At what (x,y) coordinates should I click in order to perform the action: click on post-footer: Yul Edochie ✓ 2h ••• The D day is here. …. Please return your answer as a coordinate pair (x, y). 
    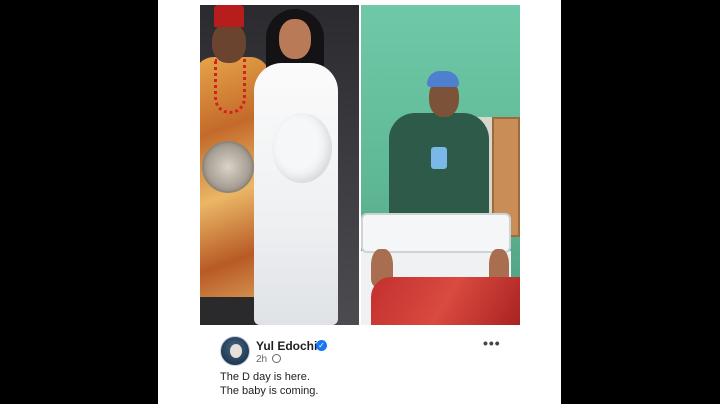
    Looking at the image, I should click on (365, 368).